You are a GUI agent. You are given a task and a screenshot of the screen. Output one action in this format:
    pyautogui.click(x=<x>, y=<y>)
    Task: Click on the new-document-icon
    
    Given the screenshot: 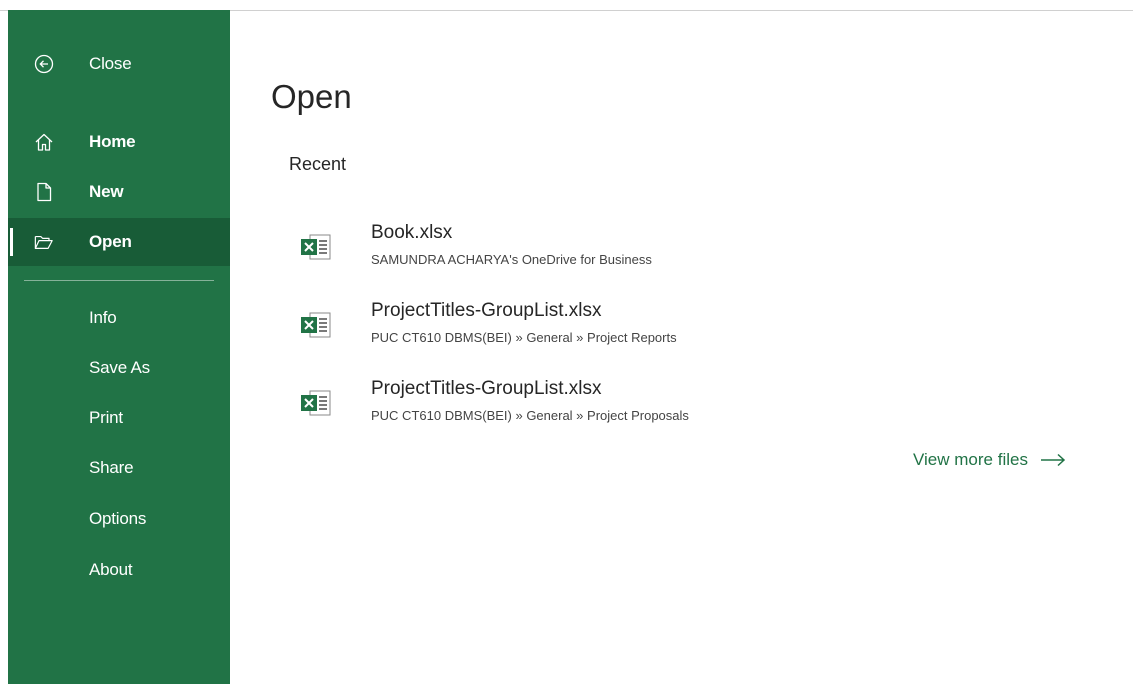 What is the action you would take?
    pyautogui.click(x=44, y=192)
    